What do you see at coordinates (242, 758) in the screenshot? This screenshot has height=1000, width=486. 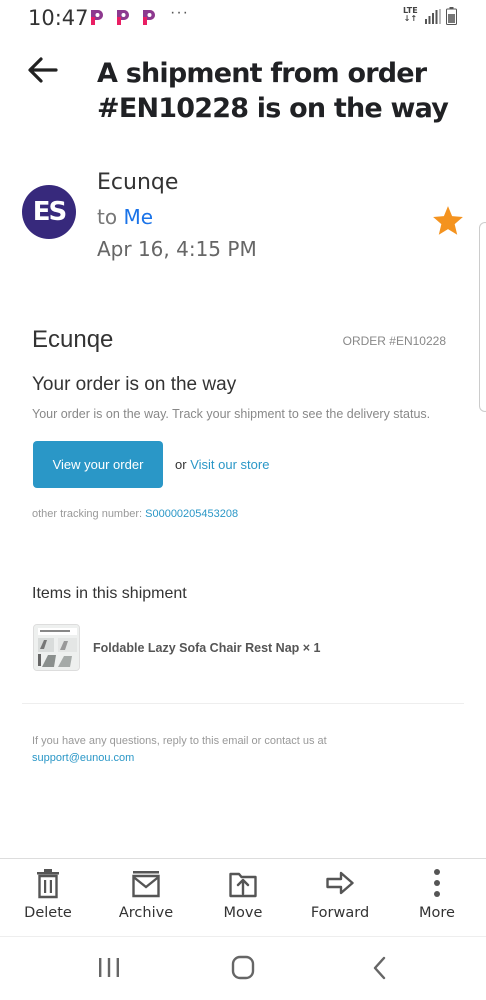 I see `support-email-link: support@eunou.com` at bounding box center [242, 758].